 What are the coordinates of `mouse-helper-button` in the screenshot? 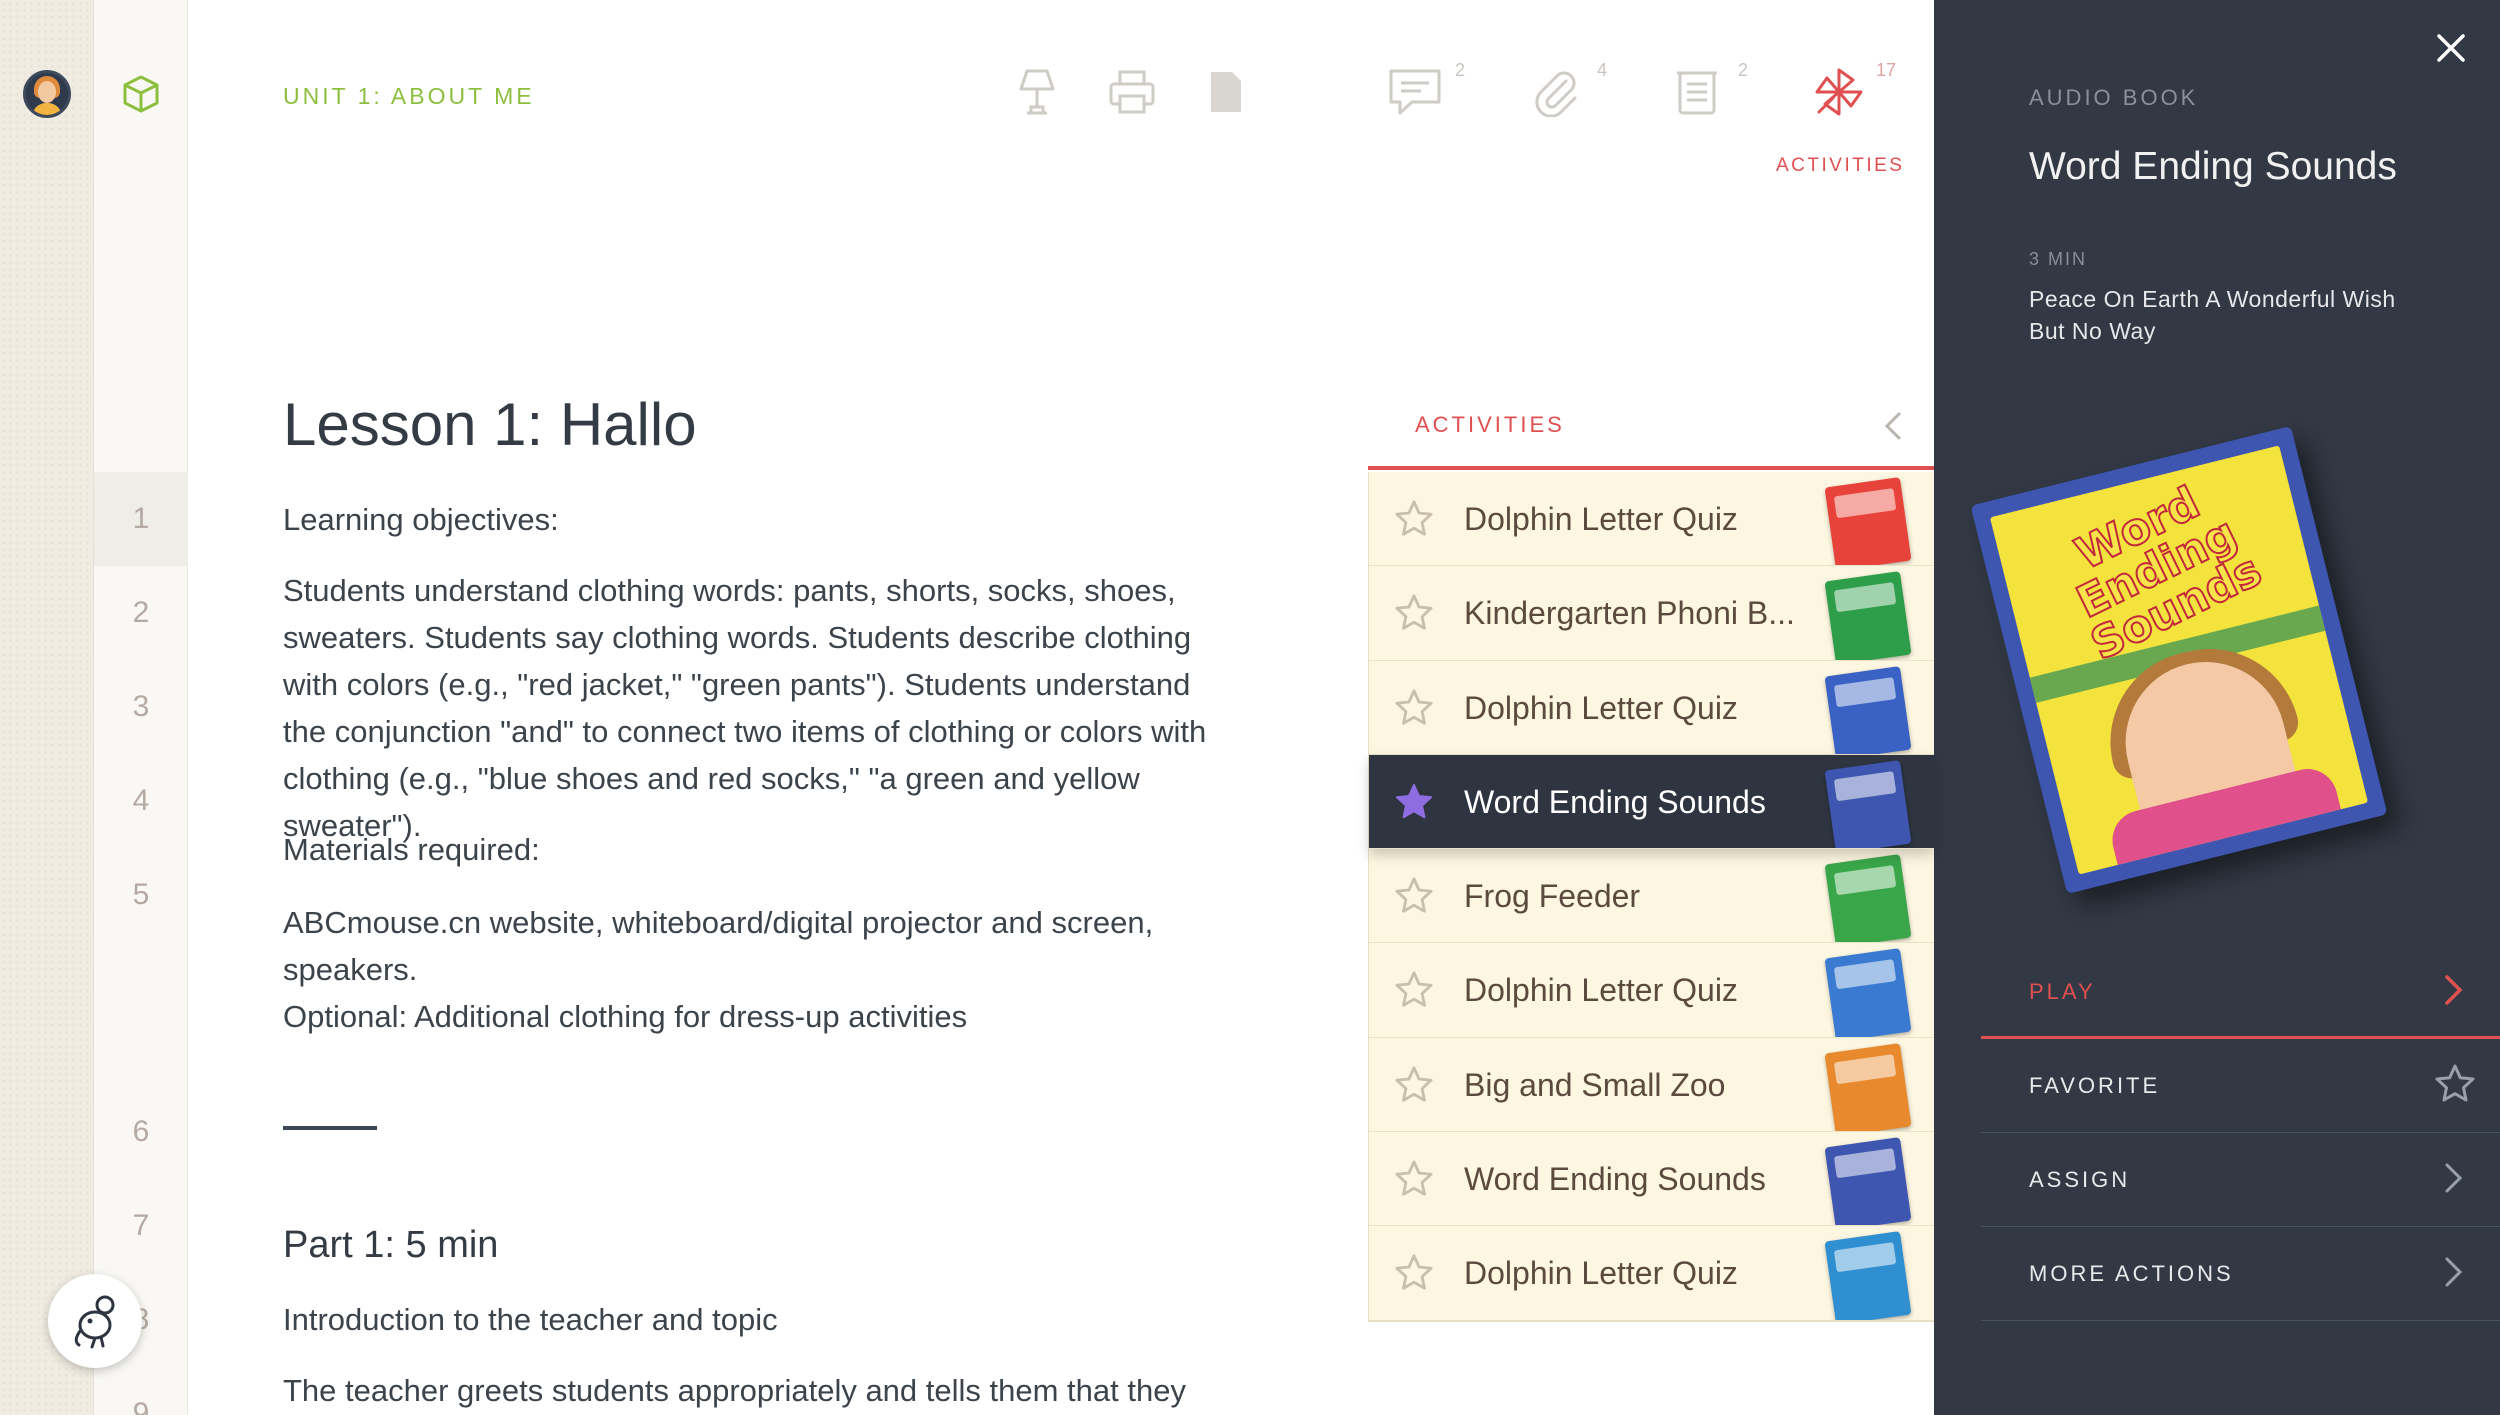 It's located at (95, 1321).